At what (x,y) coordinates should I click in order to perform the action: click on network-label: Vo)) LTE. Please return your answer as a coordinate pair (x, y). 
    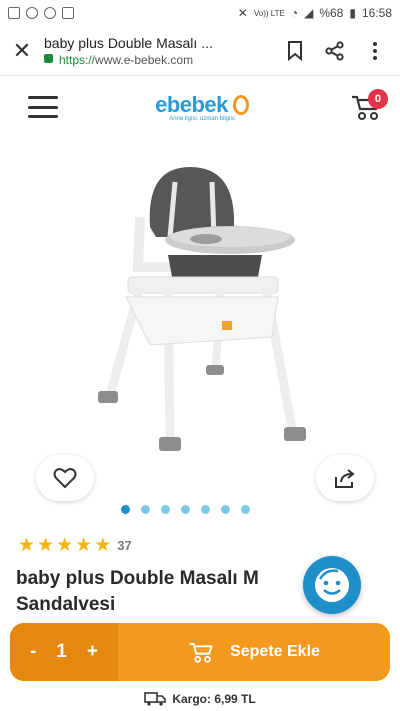
    Looking at the image, I should click on (269, 13).